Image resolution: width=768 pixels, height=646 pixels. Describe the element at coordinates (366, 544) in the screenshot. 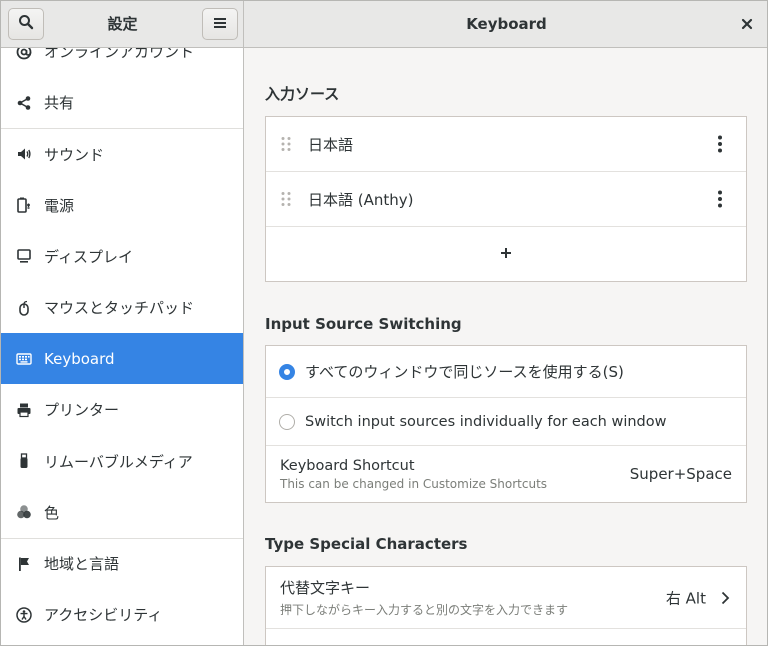

I see `type-special-characters-heading: Type Special Characters` at that location.